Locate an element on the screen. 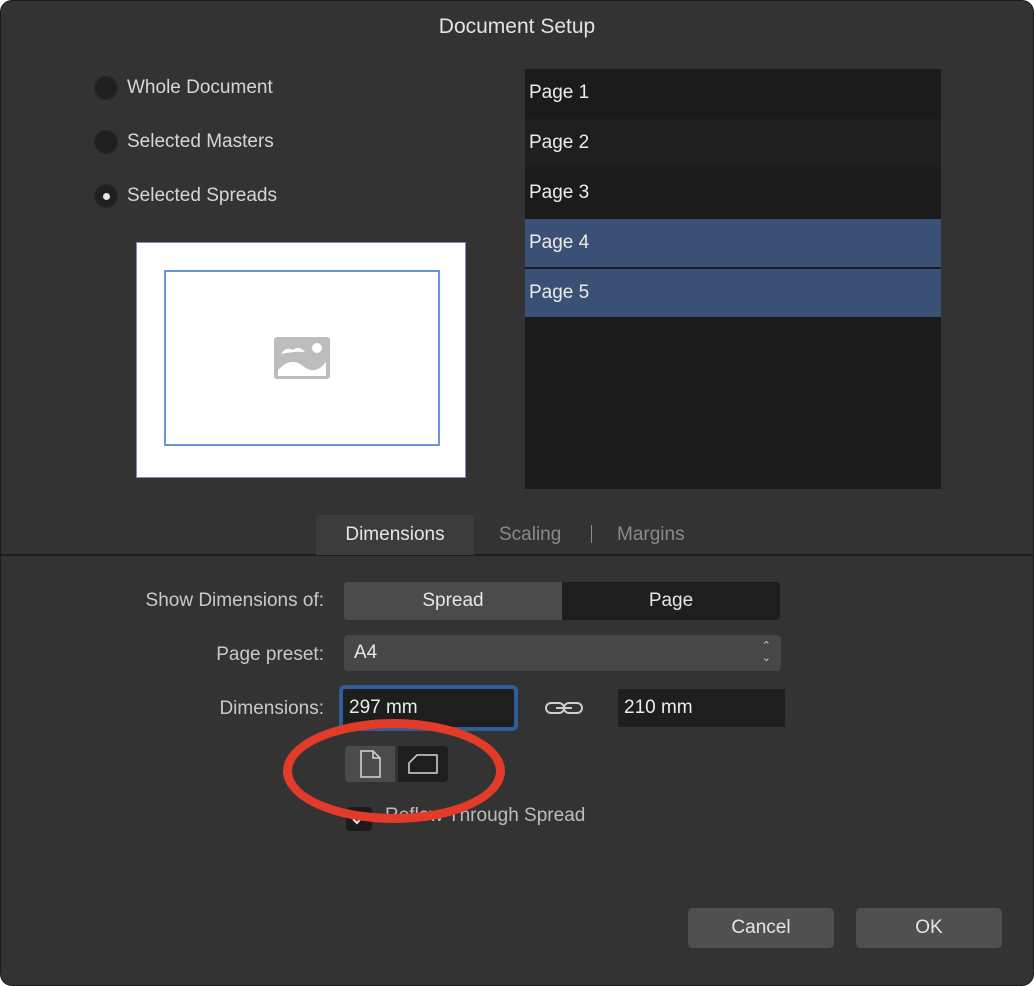 This screenshot has width=1034, height=986. page-label: Page 4 is located at coordinates (559, 242).